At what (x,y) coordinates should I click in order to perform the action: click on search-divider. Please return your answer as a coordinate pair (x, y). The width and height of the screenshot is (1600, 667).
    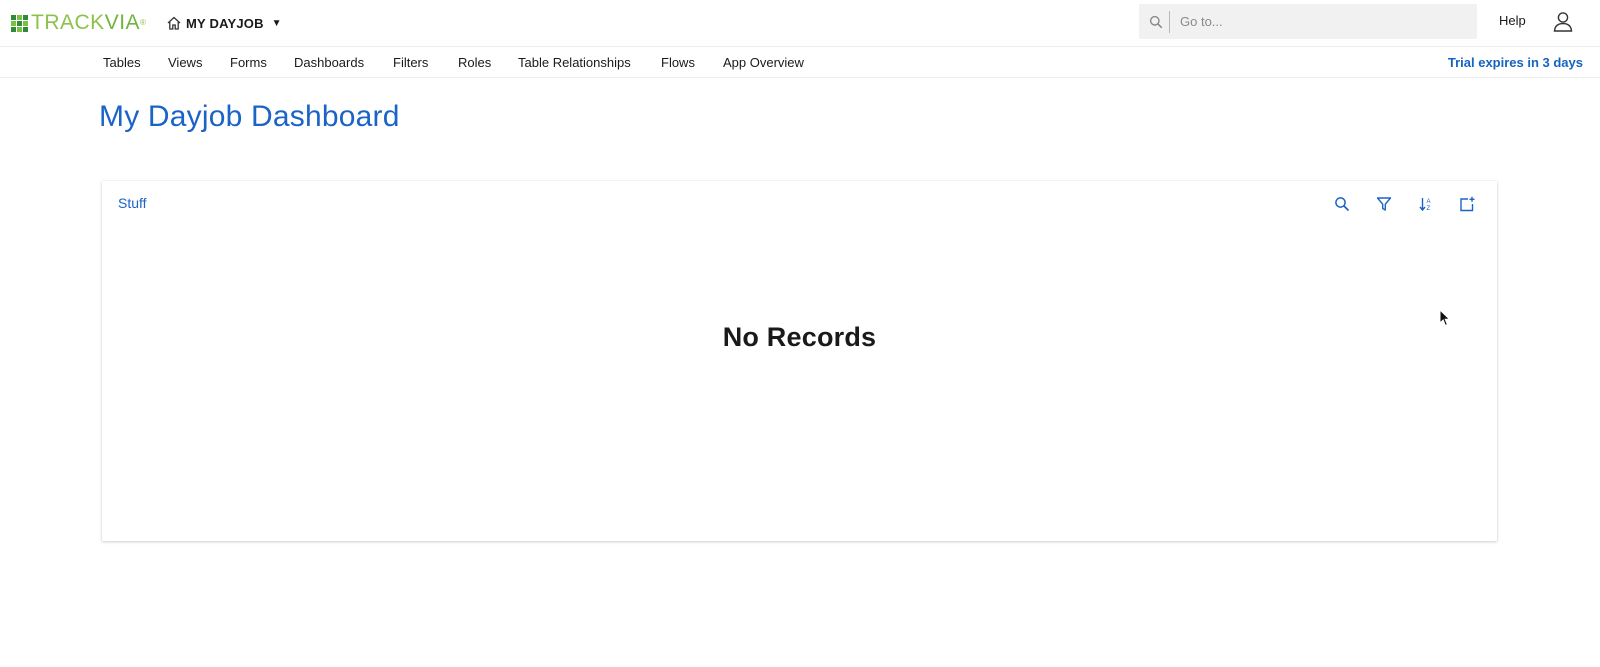
    Looking at the image, I should click on (1169, 21).